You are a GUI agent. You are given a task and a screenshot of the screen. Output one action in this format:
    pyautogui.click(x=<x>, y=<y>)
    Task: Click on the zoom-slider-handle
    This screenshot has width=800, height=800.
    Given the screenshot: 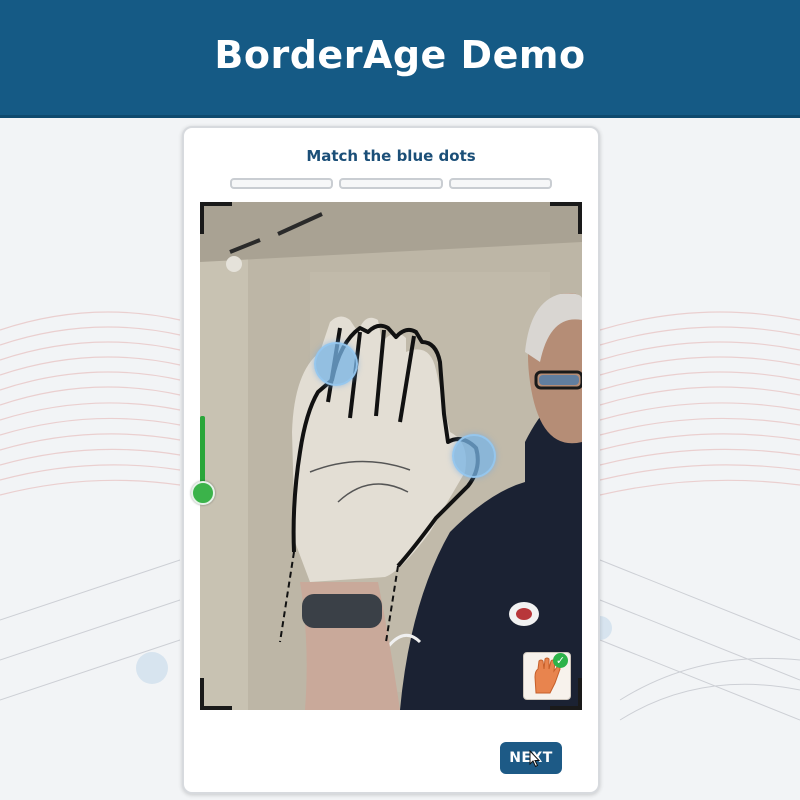 What is the action you would take?
    pyautogui.click(x=203, y=493)
    